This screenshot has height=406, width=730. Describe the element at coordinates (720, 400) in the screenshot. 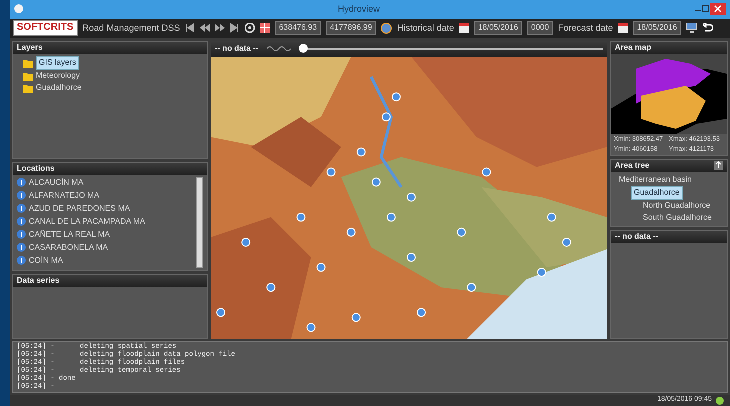

I see `status-icon` at that location.